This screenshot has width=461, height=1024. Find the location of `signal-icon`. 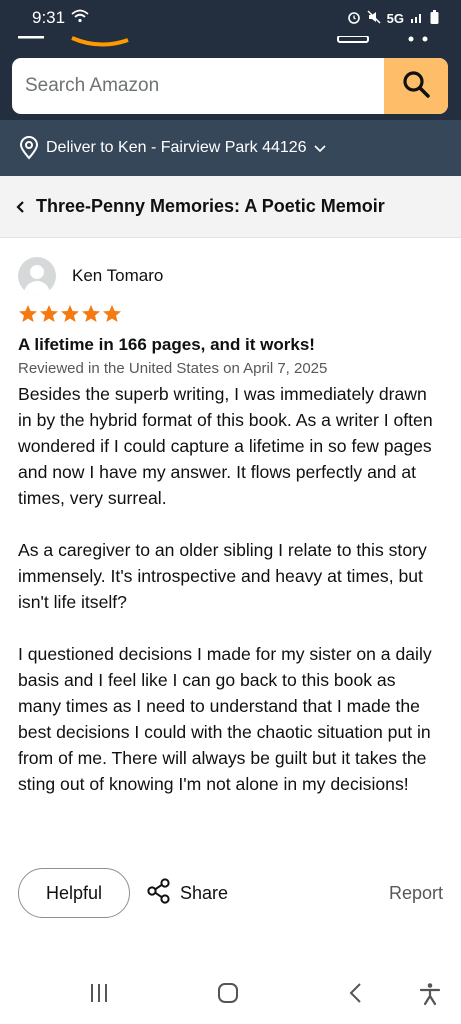

signal-icon is located at coordinates (417, 18).